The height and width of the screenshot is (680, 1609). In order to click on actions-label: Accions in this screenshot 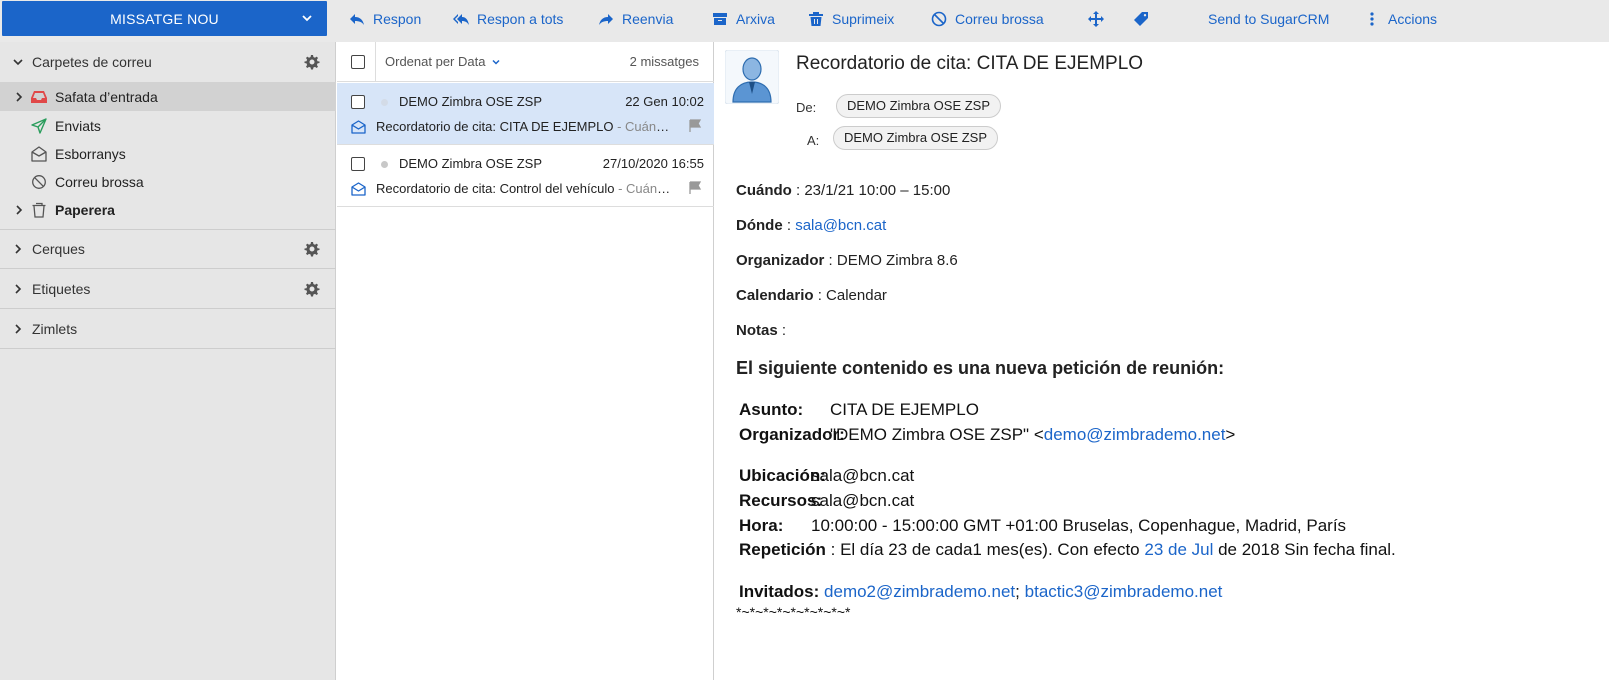, I will do `click(1413, 19)`.